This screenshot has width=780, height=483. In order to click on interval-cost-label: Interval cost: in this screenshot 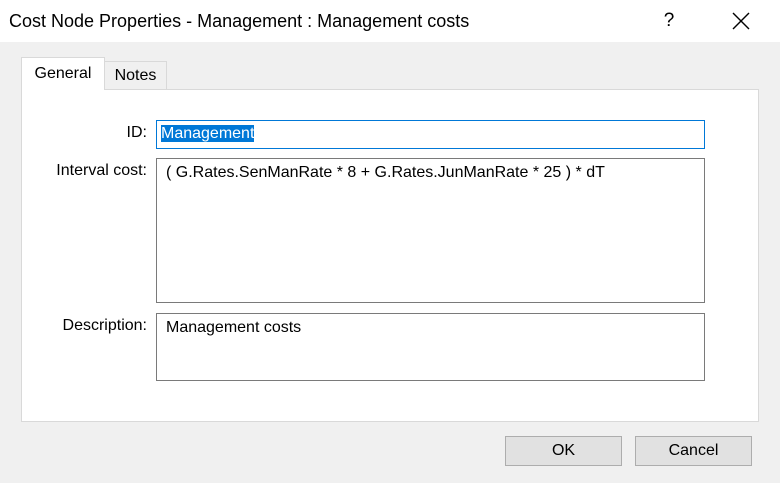, I will do `click(101, 170)`.